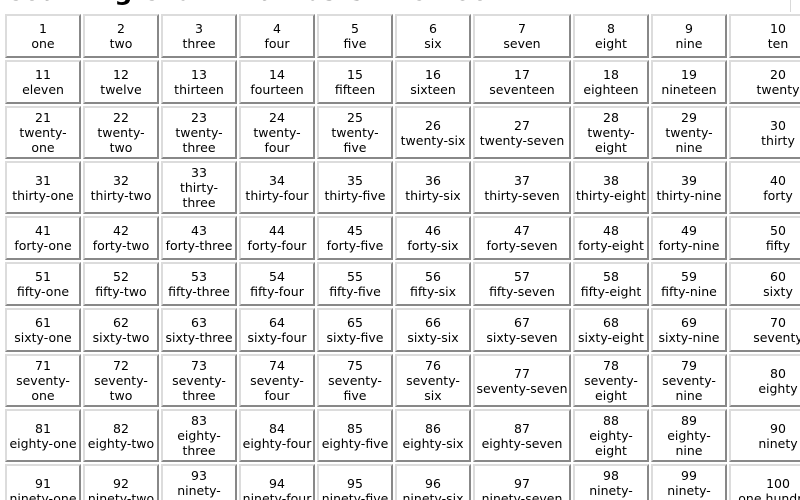 This screenshot has width=800, height=500. What do you see at coordinates (778, 43) in the screenshot?
I see `number-word: ten` at bounding box center [778, 43].